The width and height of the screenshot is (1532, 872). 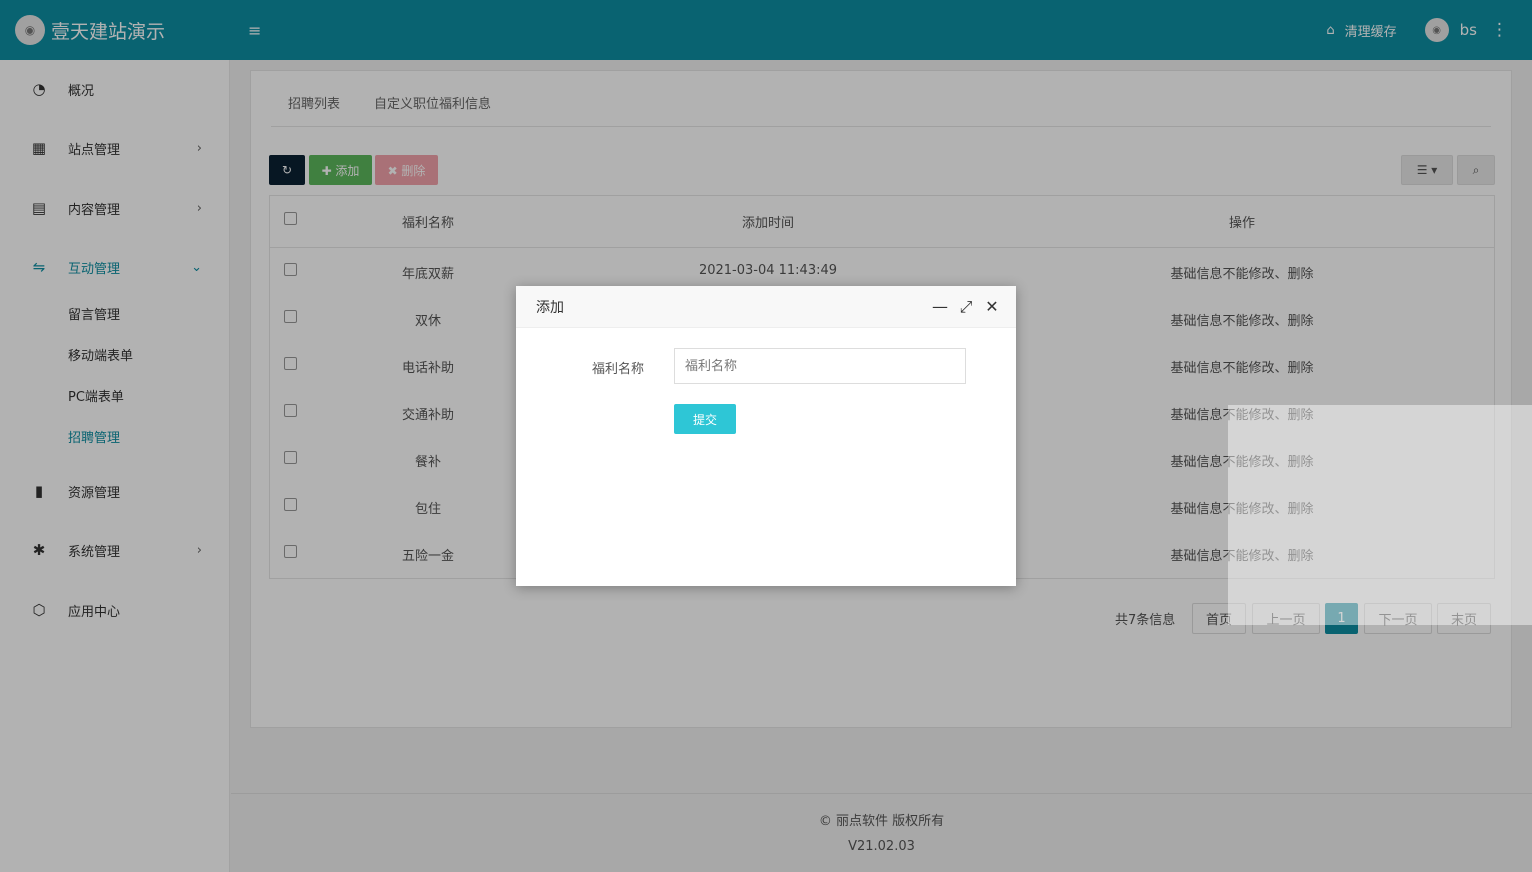 What do you see at coordinates (992, 307) in the screenshot?
I see `close-icon: ✕` at bounding box center [992, 307].